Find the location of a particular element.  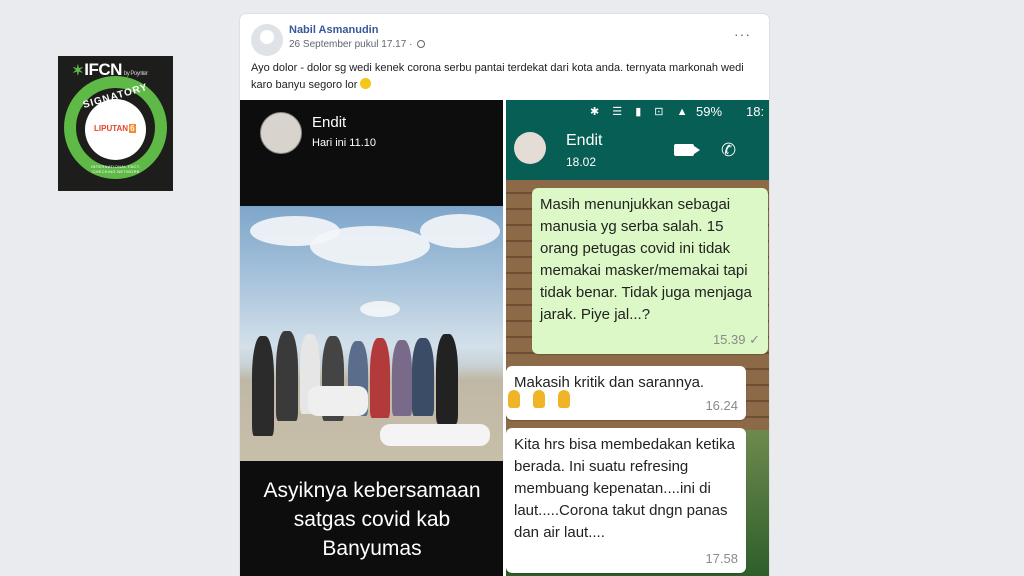

ifcn-logo: ✶IFCN by Poynter is located at coordinates (110, 70).